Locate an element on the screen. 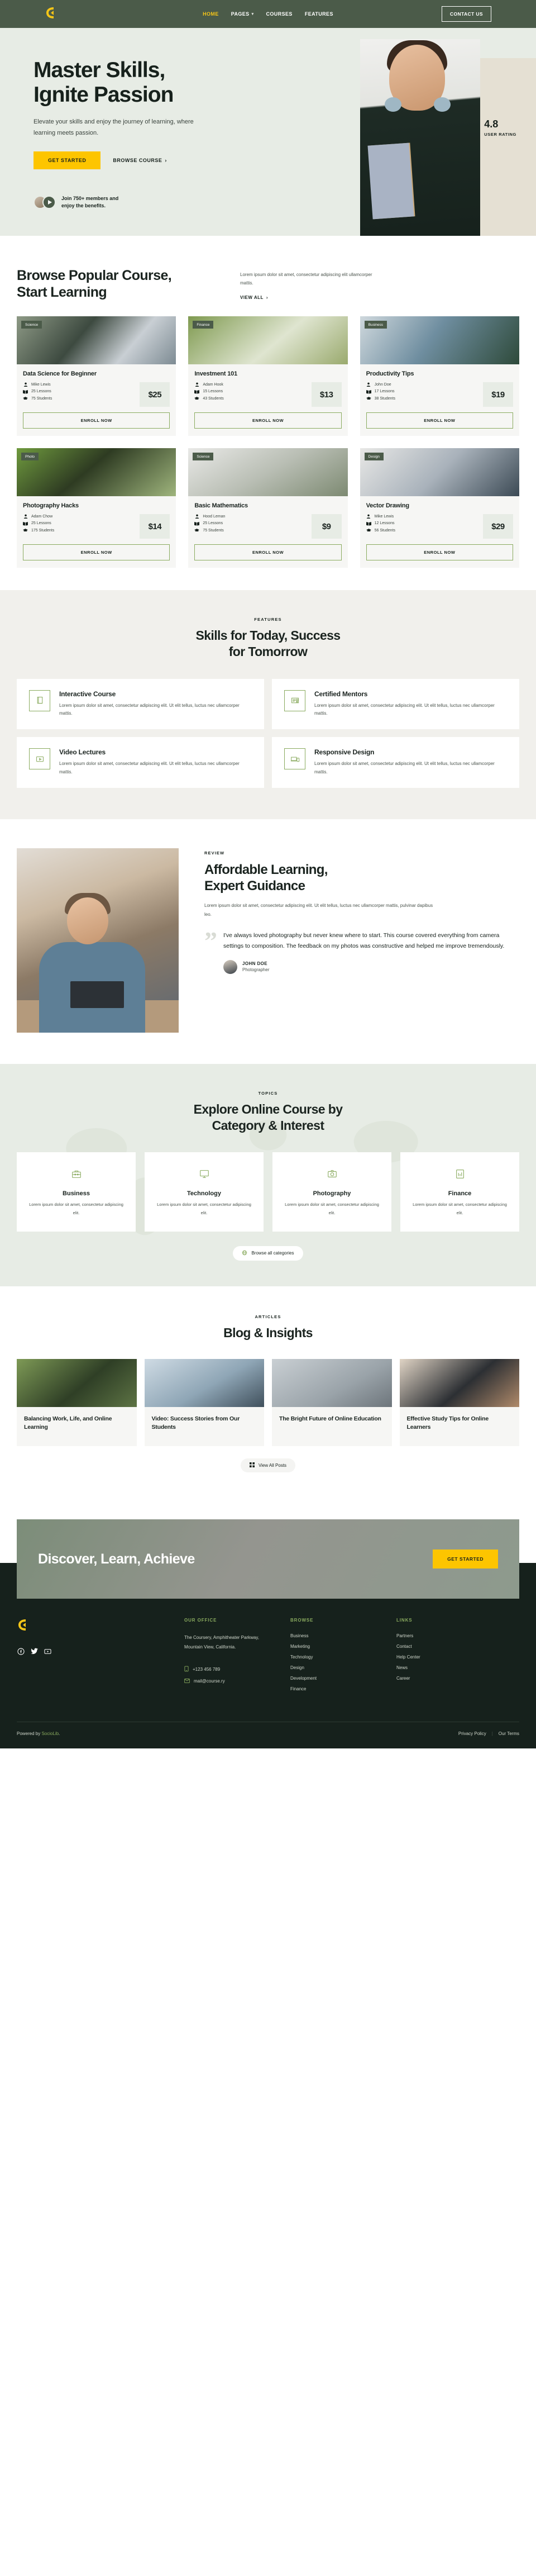 Image resolution: width=536 pixels, height=2576 pixels. site-logo is located at coordinates (51, 15).